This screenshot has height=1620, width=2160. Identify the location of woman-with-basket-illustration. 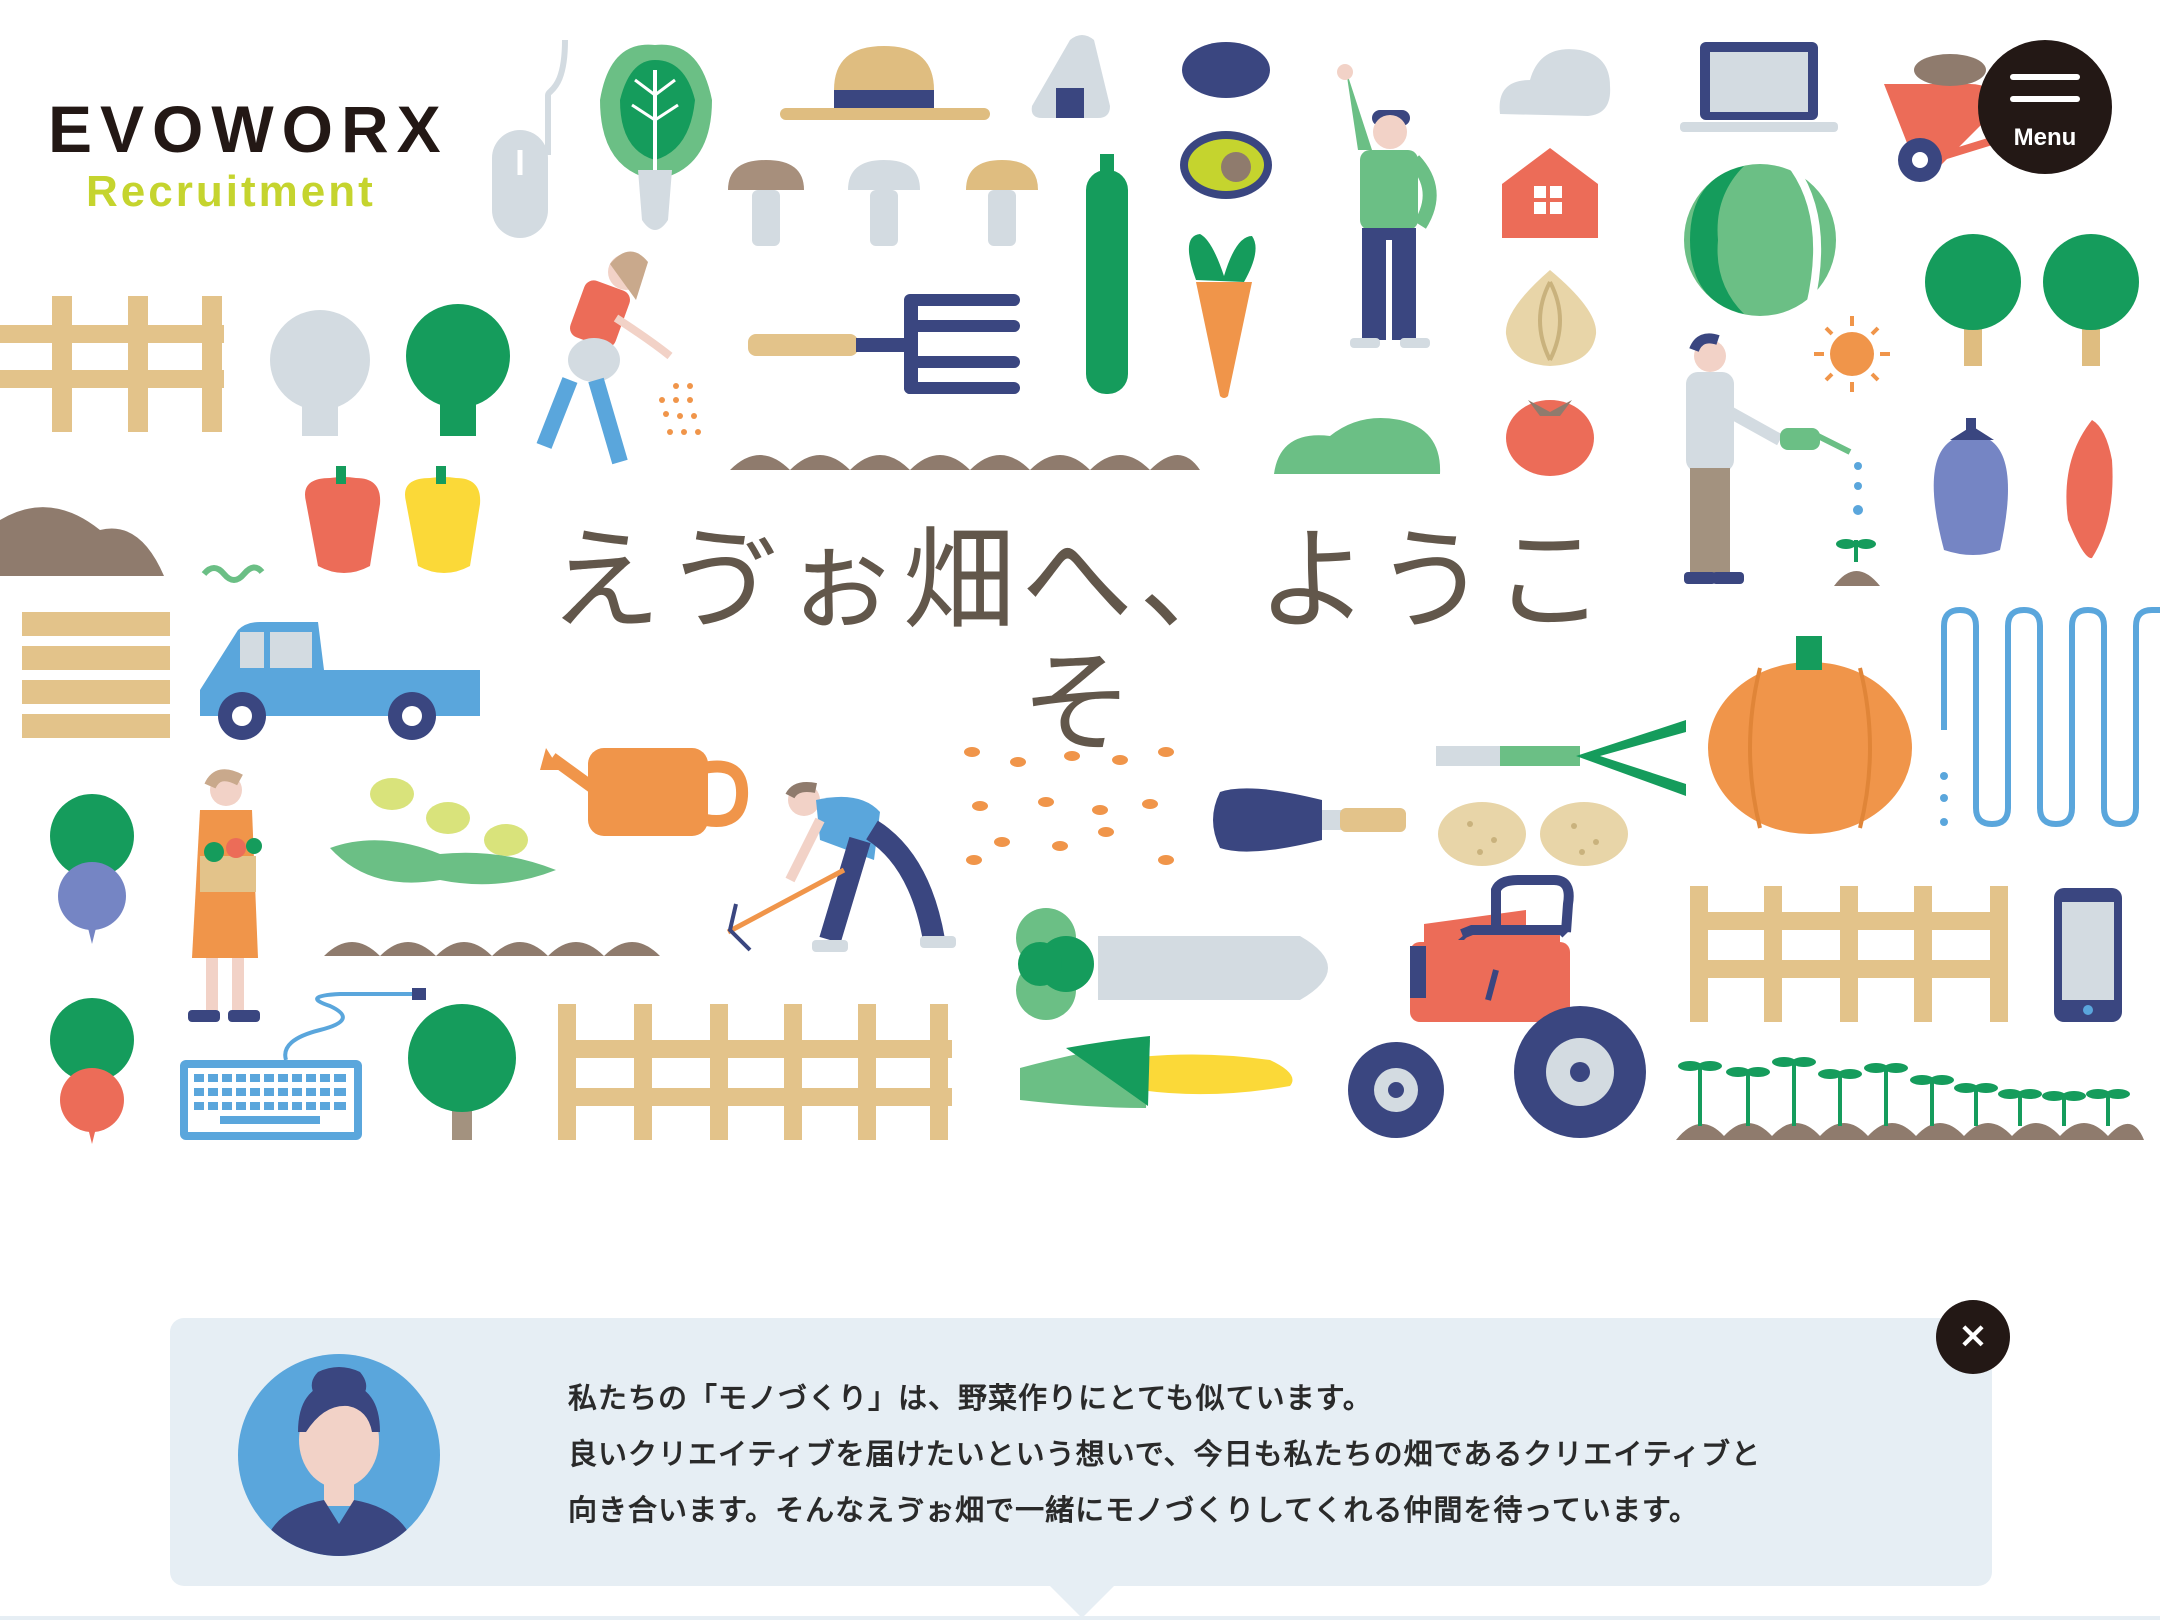
(225, 895).